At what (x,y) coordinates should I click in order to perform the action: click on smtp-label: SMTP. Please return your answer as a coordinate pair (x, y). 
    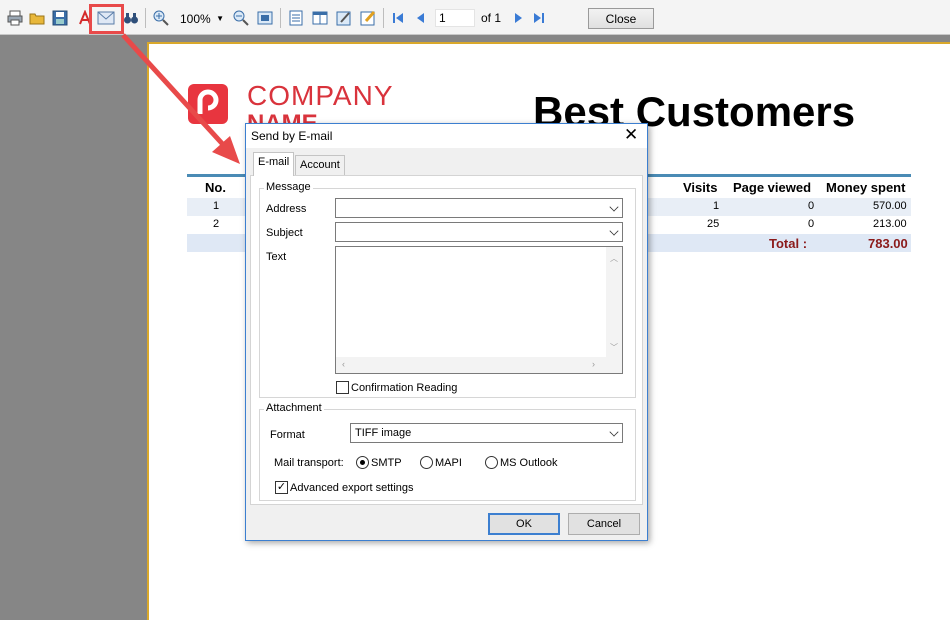
    Looking at the image, I should click on (386, 463).